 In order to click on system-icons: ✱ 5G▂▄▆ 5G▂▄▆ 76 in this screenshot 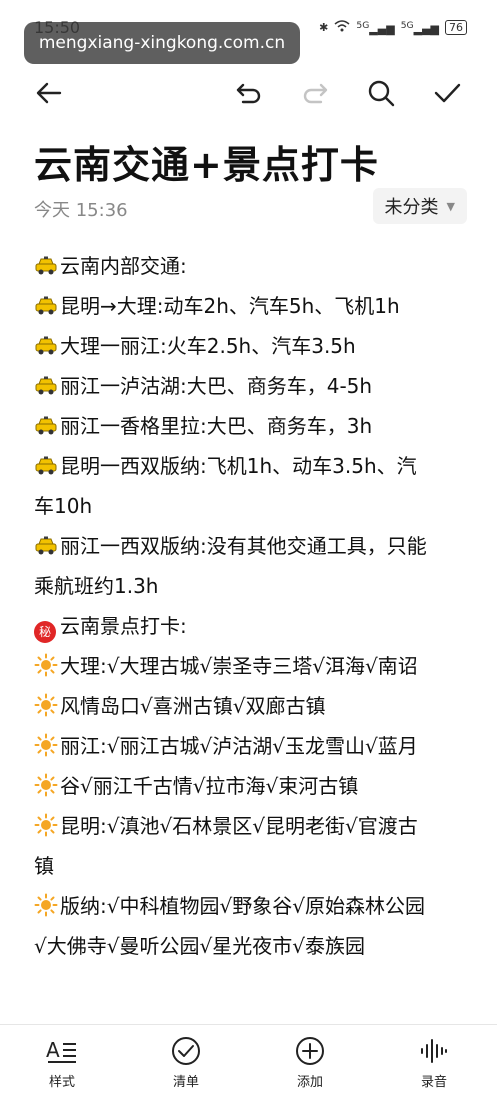, I will do `click(393, 28)`.